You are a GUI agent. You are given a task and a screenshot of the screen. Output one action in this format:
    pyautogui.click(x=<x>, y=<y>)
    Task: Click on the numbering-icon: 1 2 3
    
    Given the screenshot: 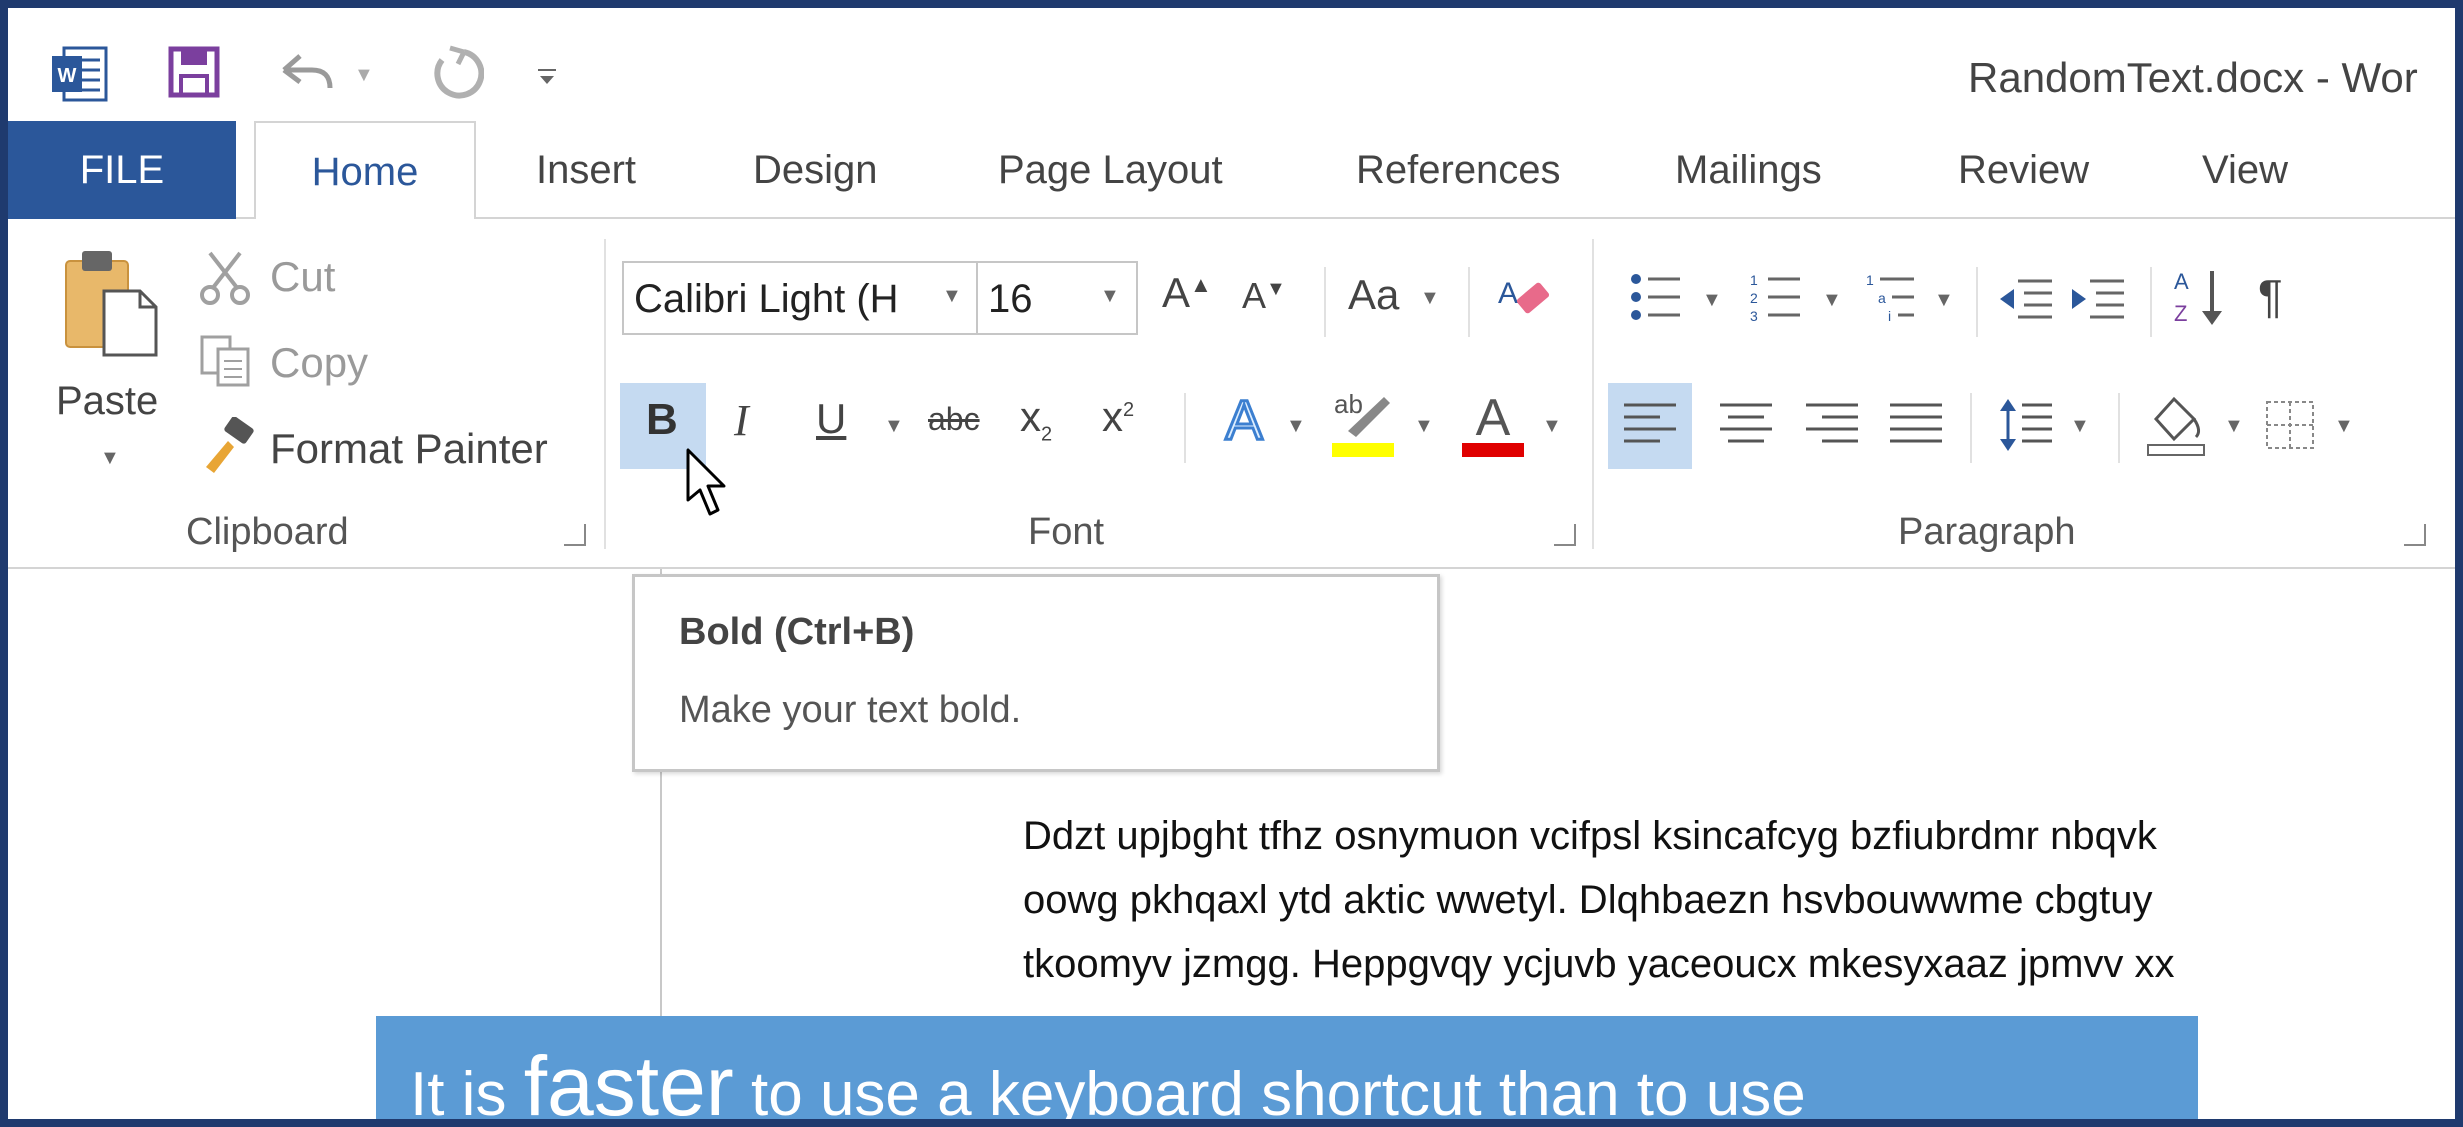 What is the action you would take?
    pyautogui.click(x=1776, y=297)
    